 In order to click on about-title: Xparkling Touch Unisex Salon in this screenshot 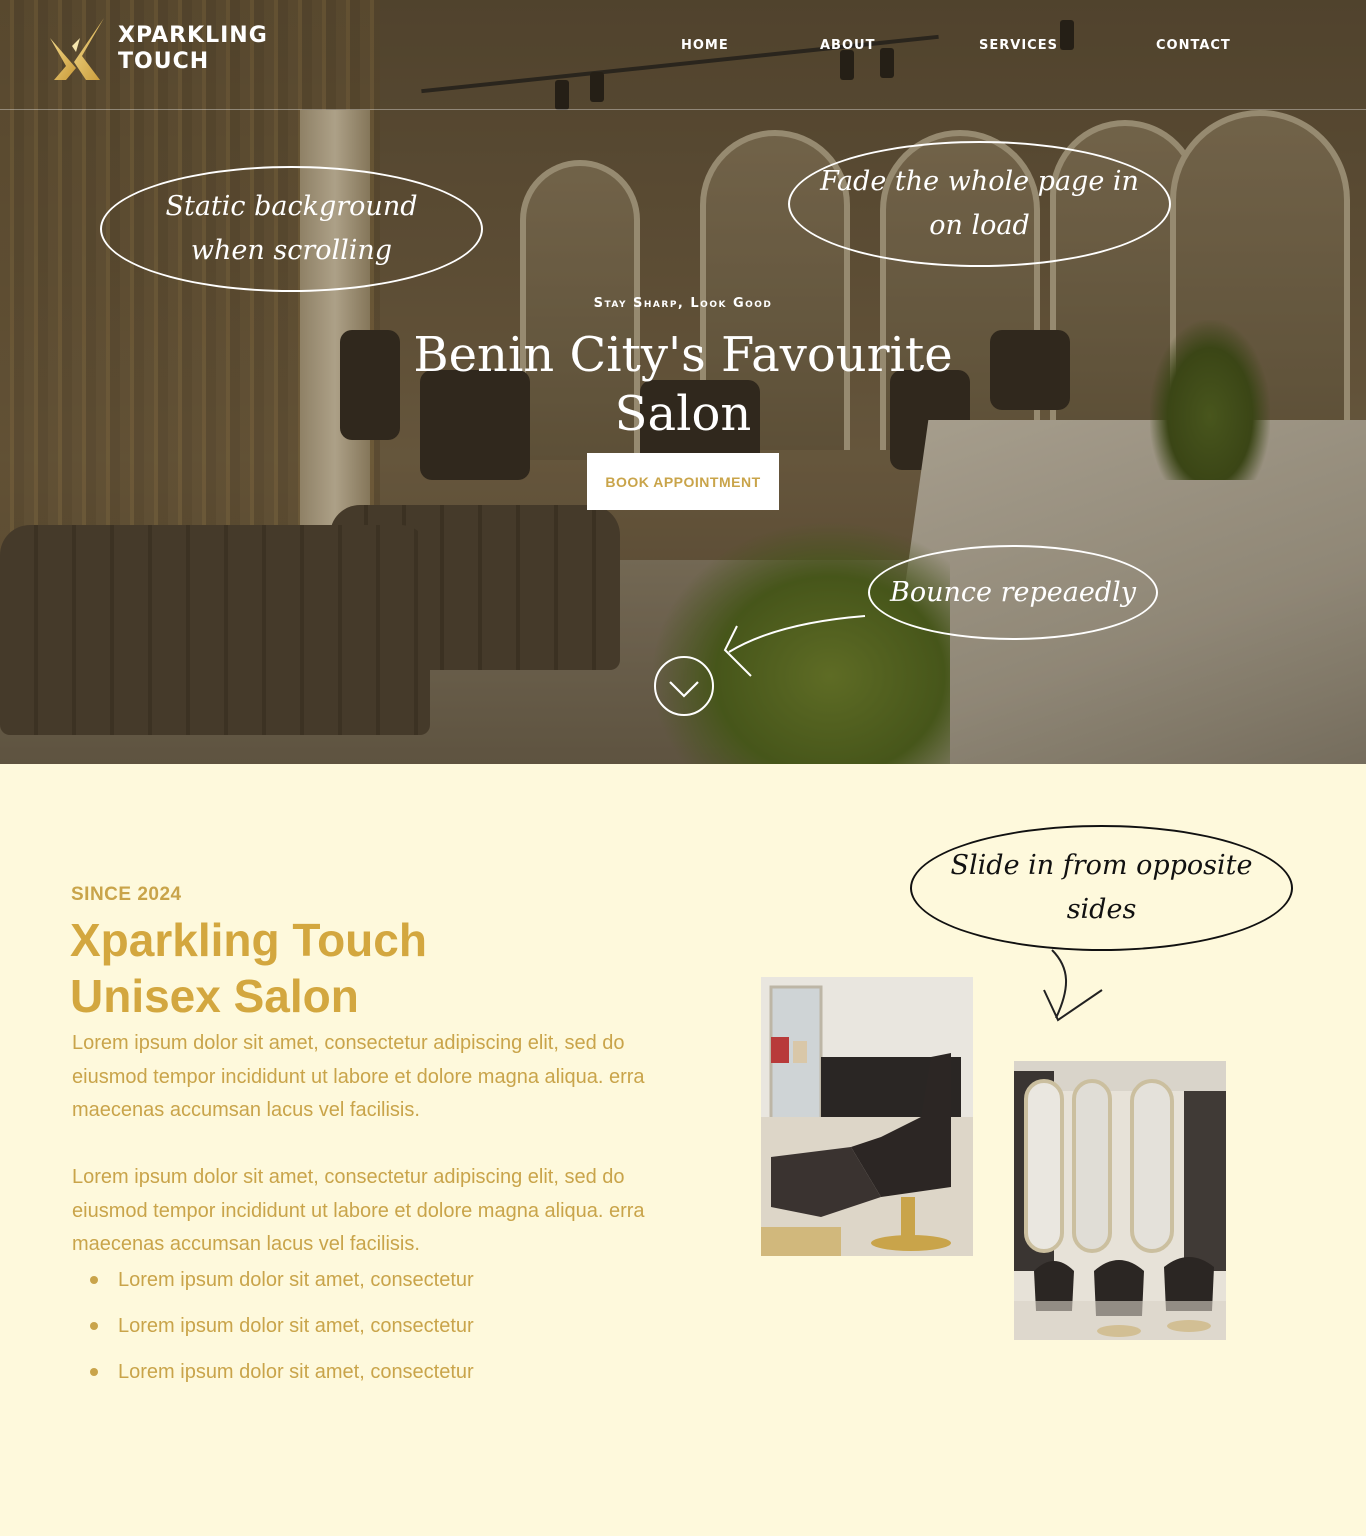, I will do `click(248, 968)`.